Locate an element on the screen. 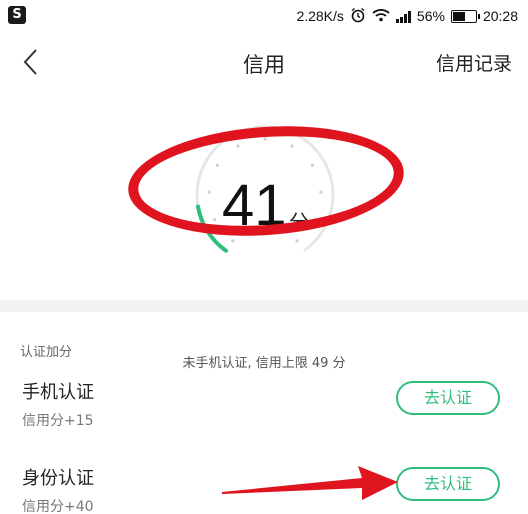 This screenshot has width=528, height=514. status-bar: S 2.28K/s 56% 20:28 is located at coordinates (264, 16).